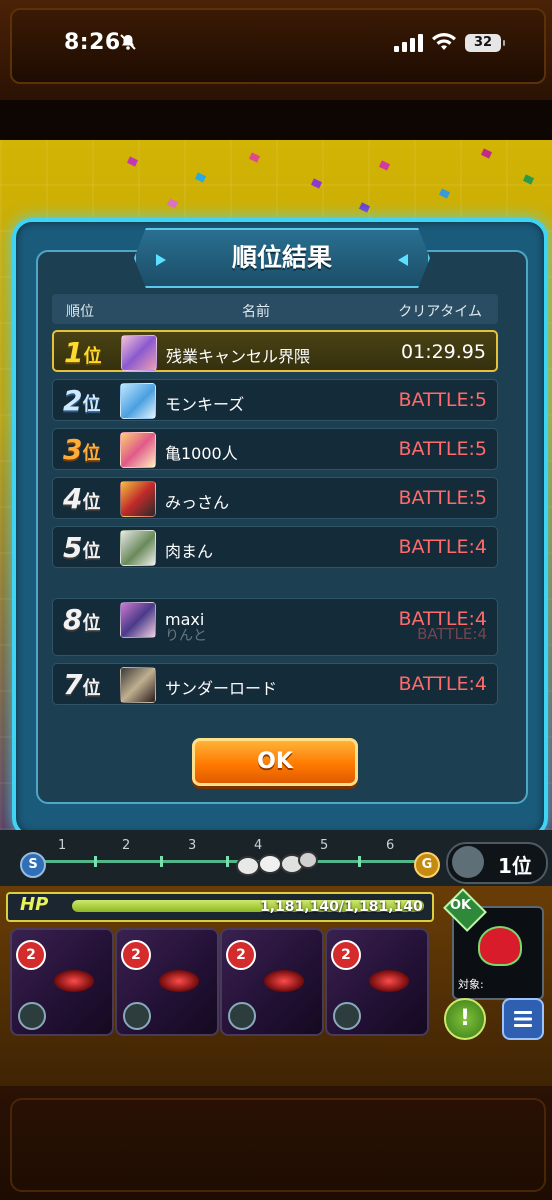 The image size is (552, 1200). Describe the element at coordinates (440, 312) in the screenshot. I see `header-clear-time: クリアタイム` at that location.